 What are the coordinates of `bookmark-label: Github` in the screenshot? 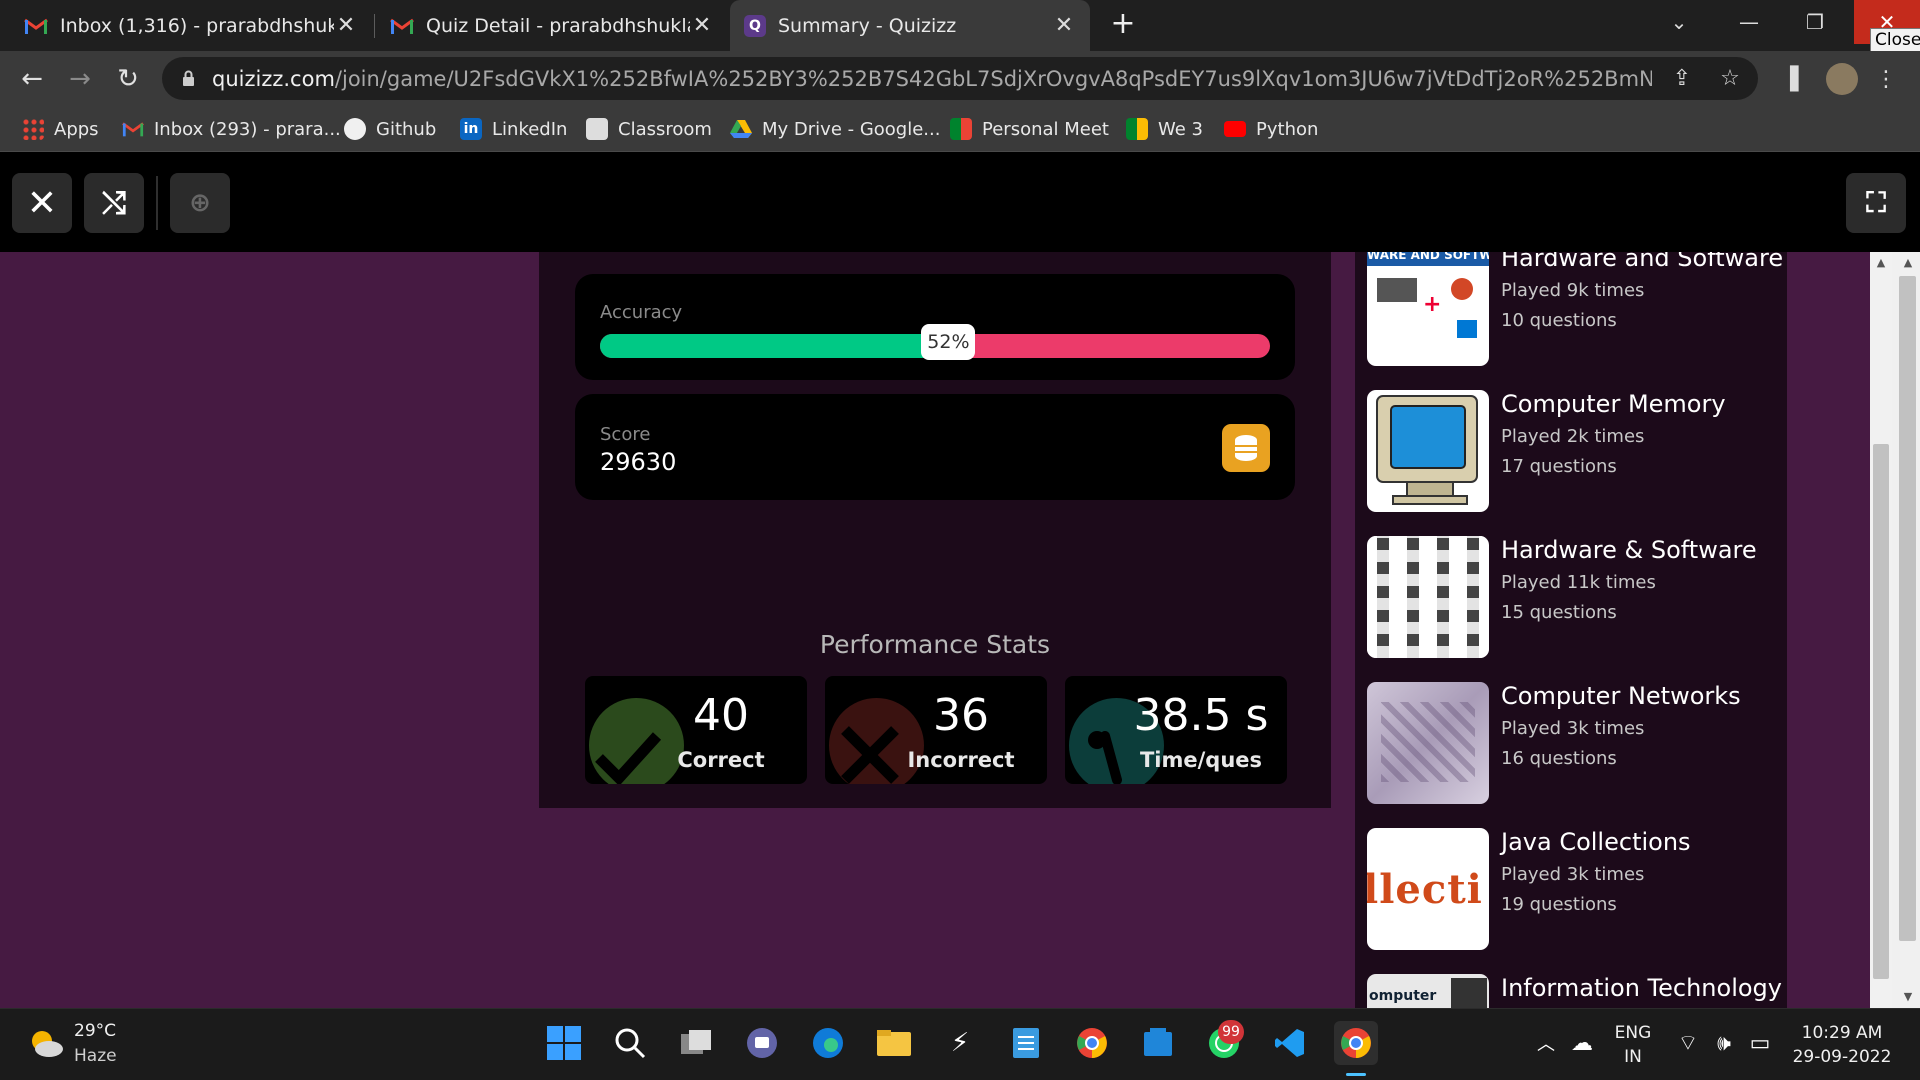 It's located at (406, 129).